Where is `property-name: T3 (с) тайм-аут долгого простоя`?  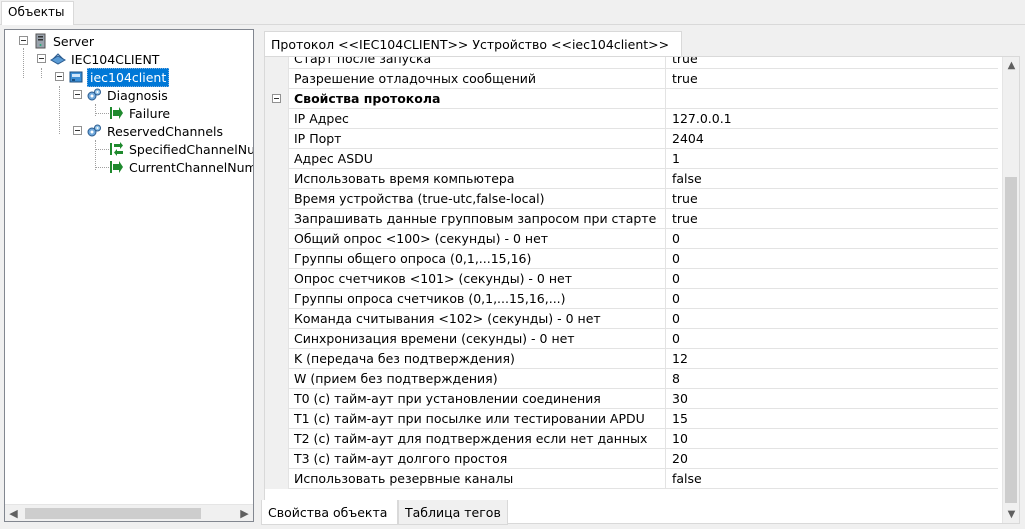 property-name: T3 (с) тайм-аут долгого простоя is located at coordinates (477, 459).